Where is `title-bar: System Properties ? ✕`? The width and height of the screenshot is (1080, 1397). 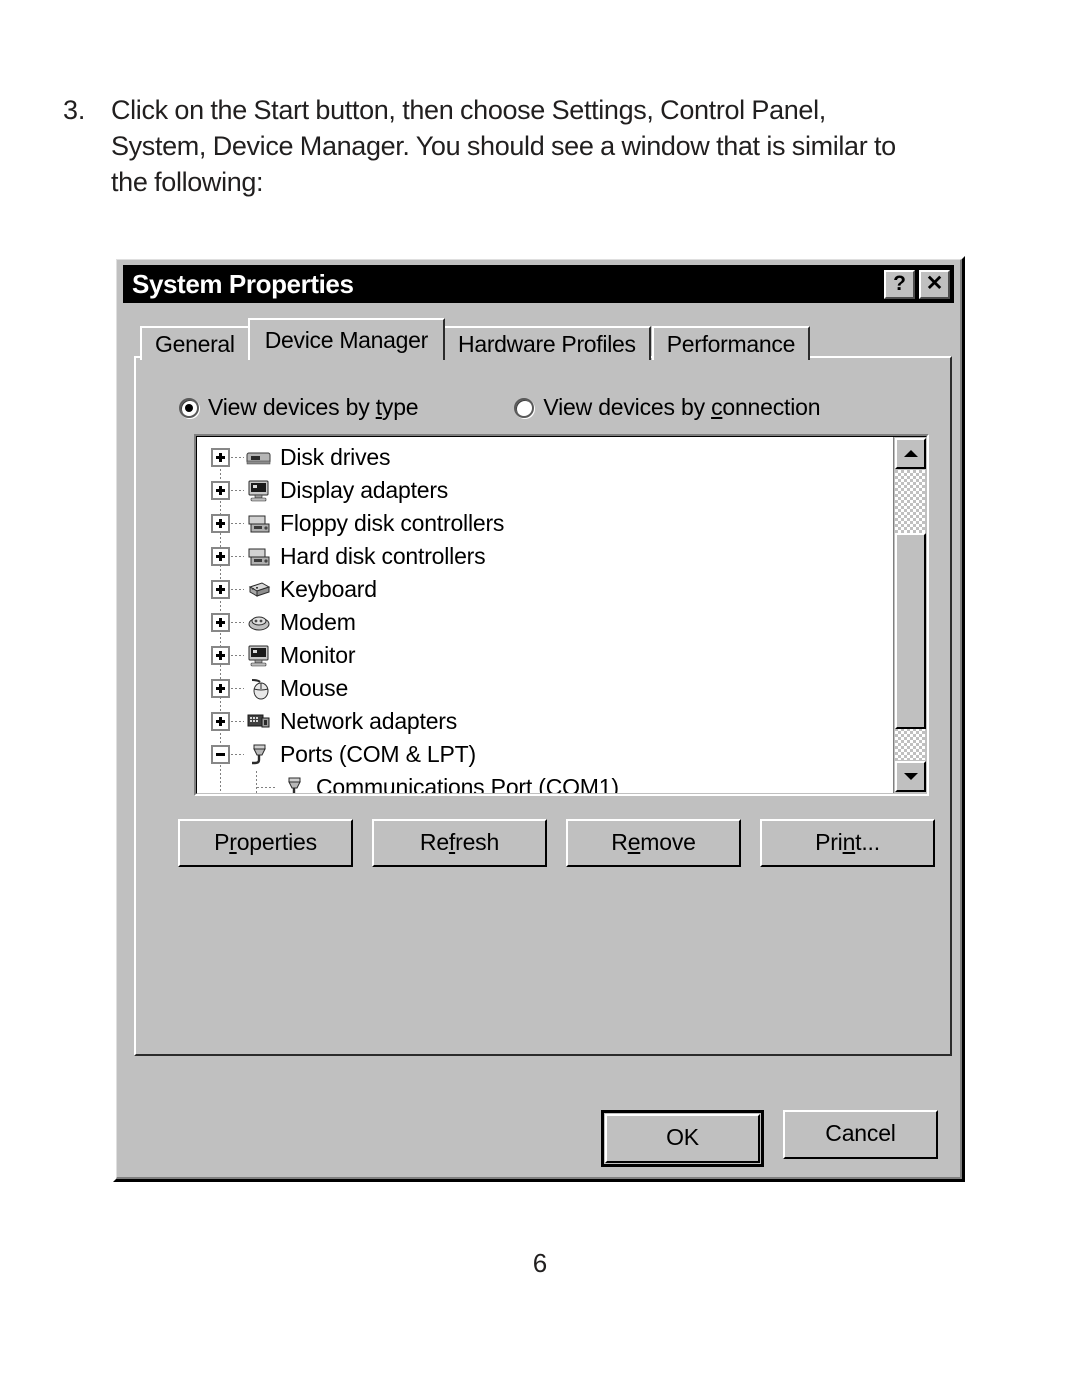 title-bar: System Properties ? ✕ is located at coordinates (538, 284).